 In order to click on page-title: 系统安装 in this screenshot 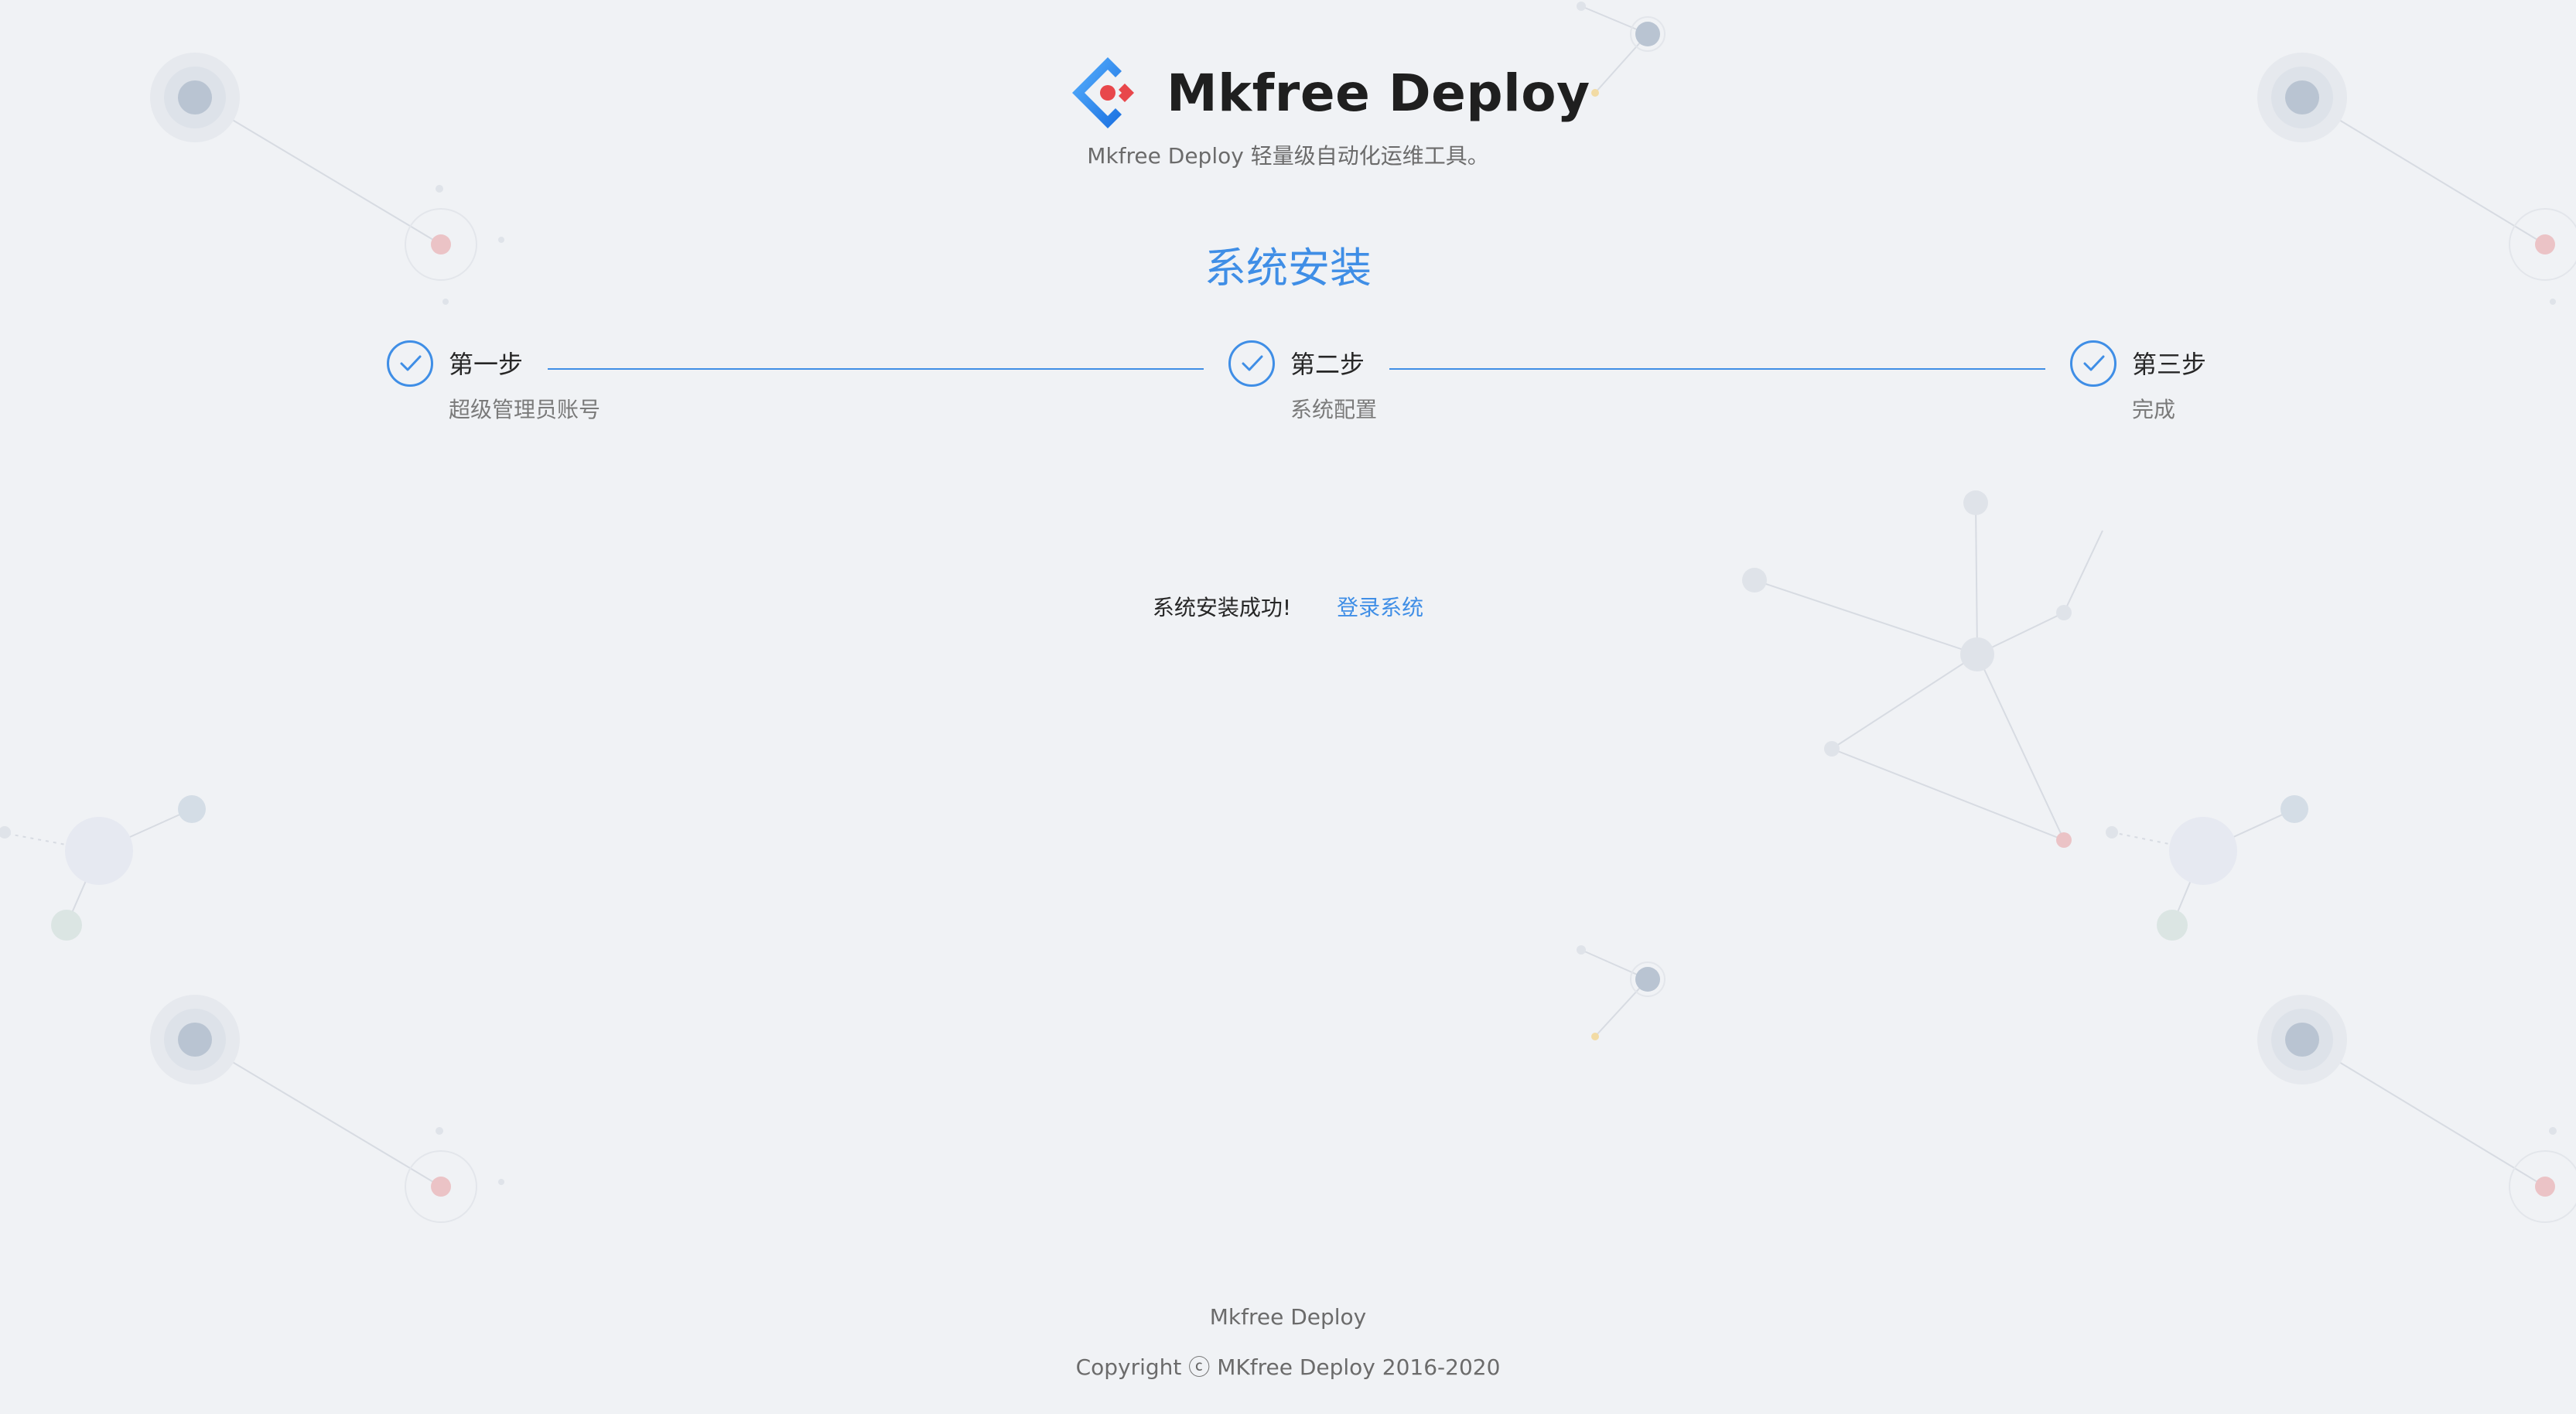, I will do `click(1288, 268)`.